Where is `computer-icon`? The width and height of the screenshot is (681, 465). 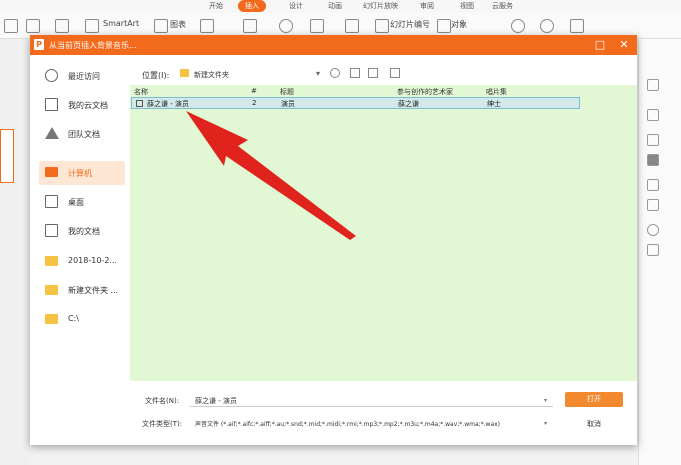 computer-icon is located at coordinates (51, 172).